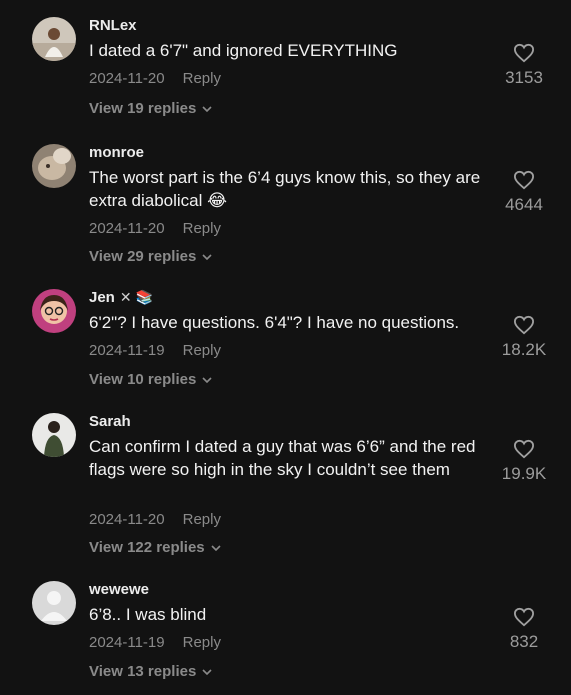 This screenshot has width=571, height=695. What do you see at coordinates (150, 256) in the screenshot?
I see `view-replies-button: View 29 replies` at bounding box center [150, 256].